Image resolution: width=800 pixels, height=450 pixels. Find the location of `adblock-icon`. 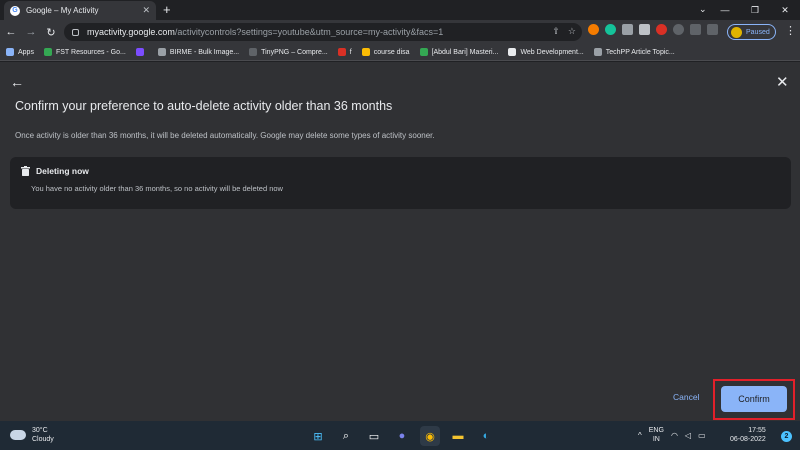

adblock-icon is located at coordinates (661, 29).